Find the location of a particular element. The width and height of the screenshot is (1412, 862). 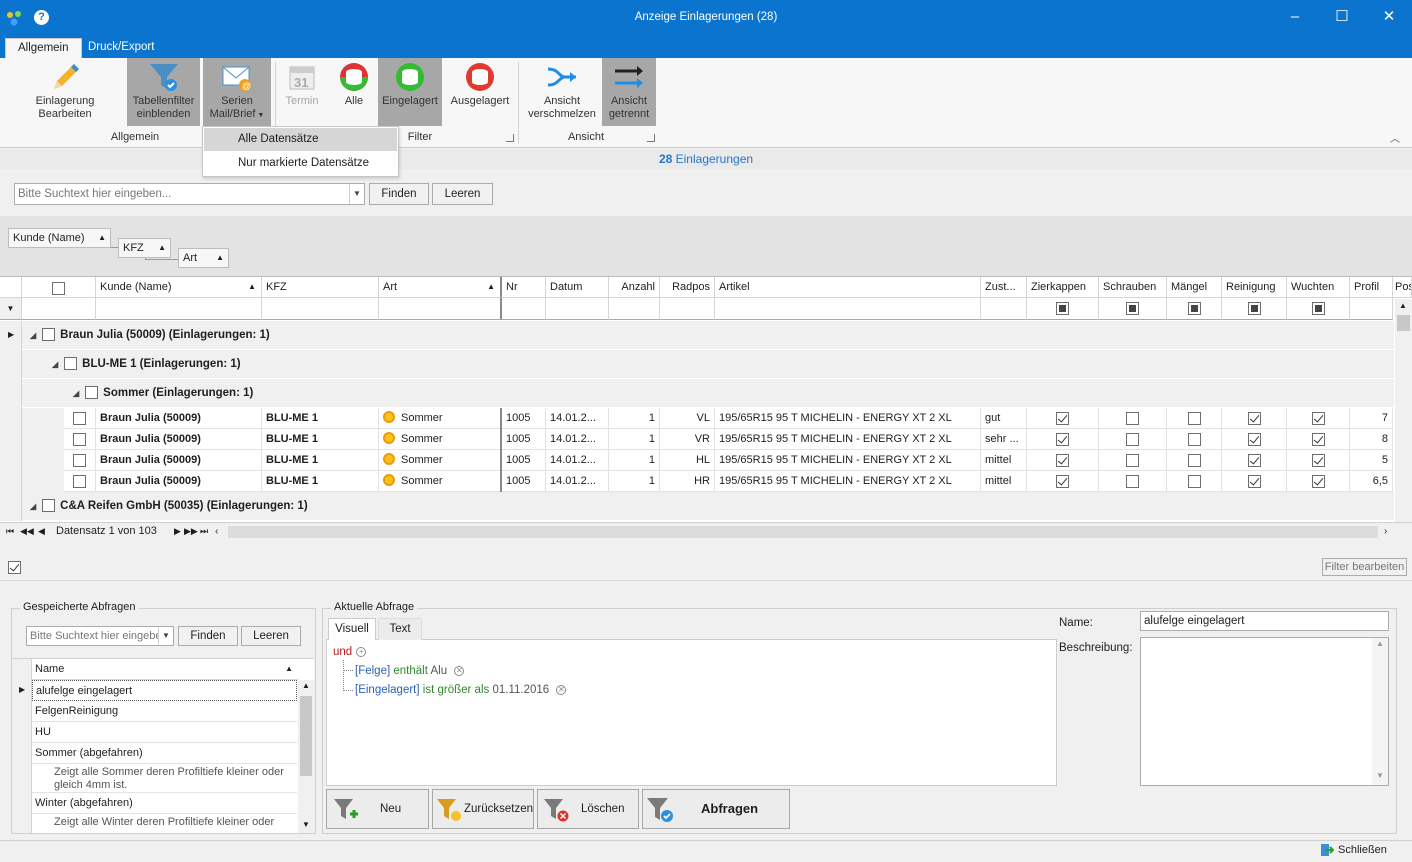

close-window-button: ✕ is located at coordinates (1389, 18).